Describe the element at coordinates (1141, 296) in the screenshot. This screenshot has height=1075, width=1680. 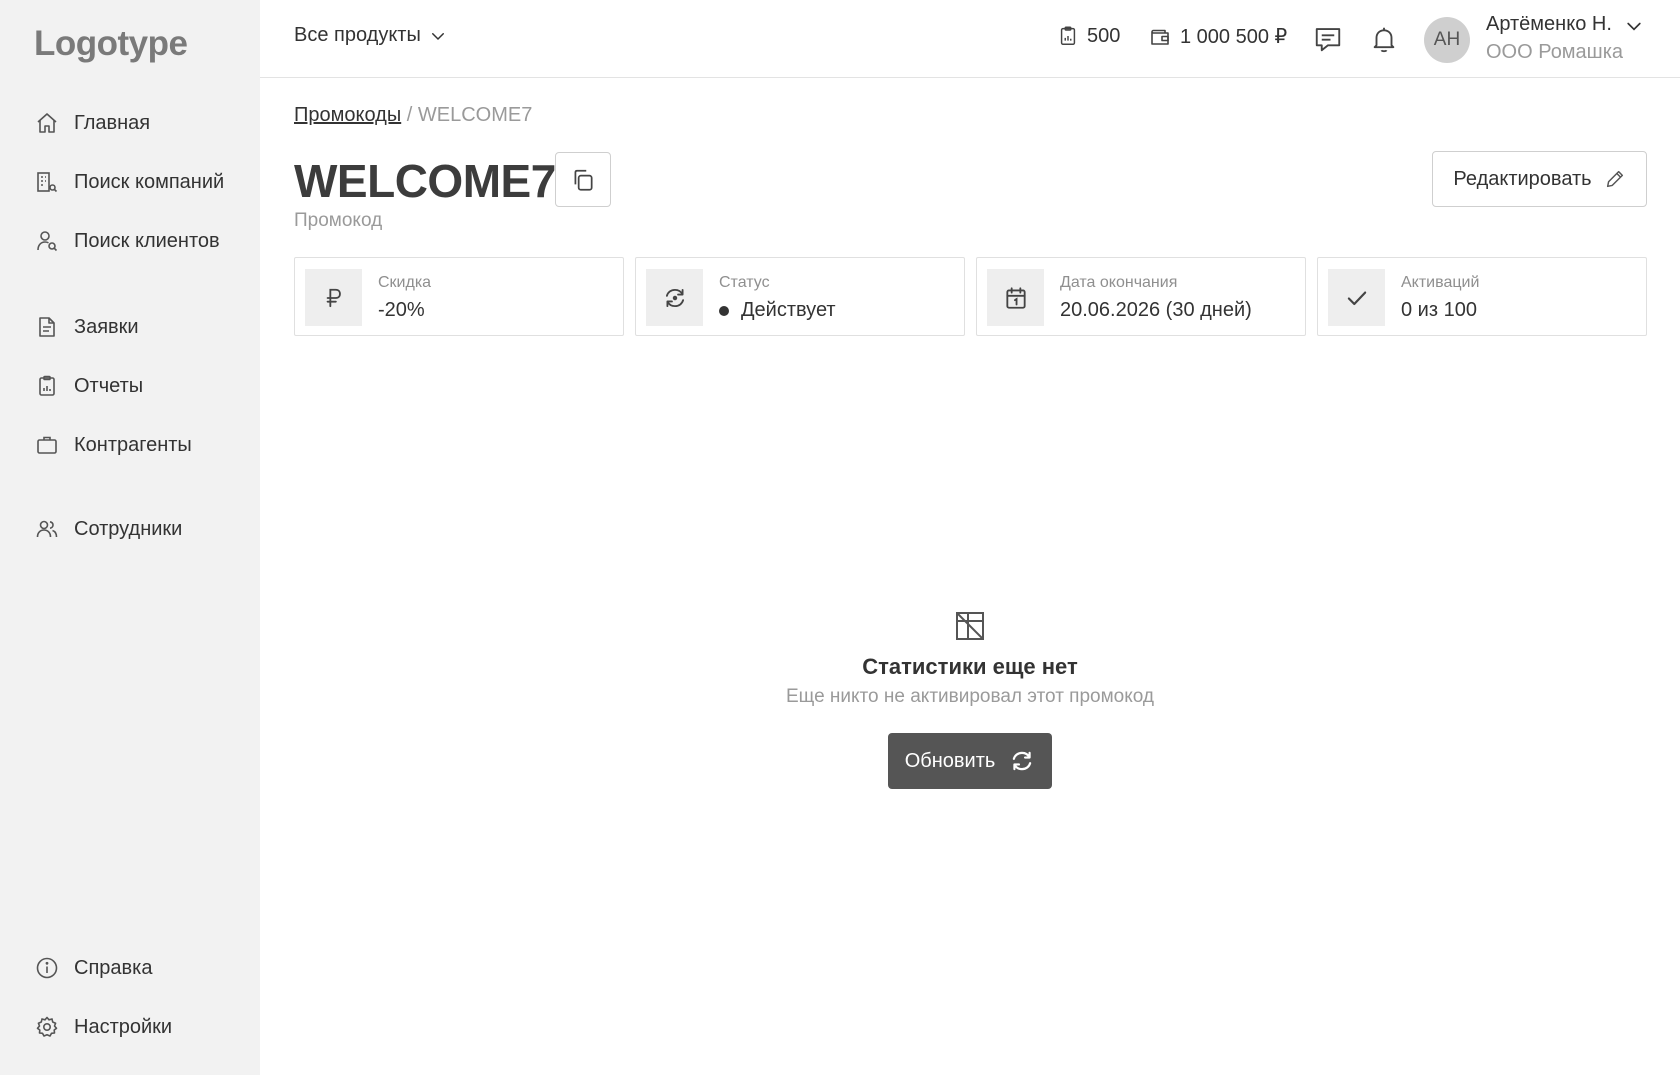
I see `end-date-card: Дата окончания 20.06.2026 (30 дней)` at that location.